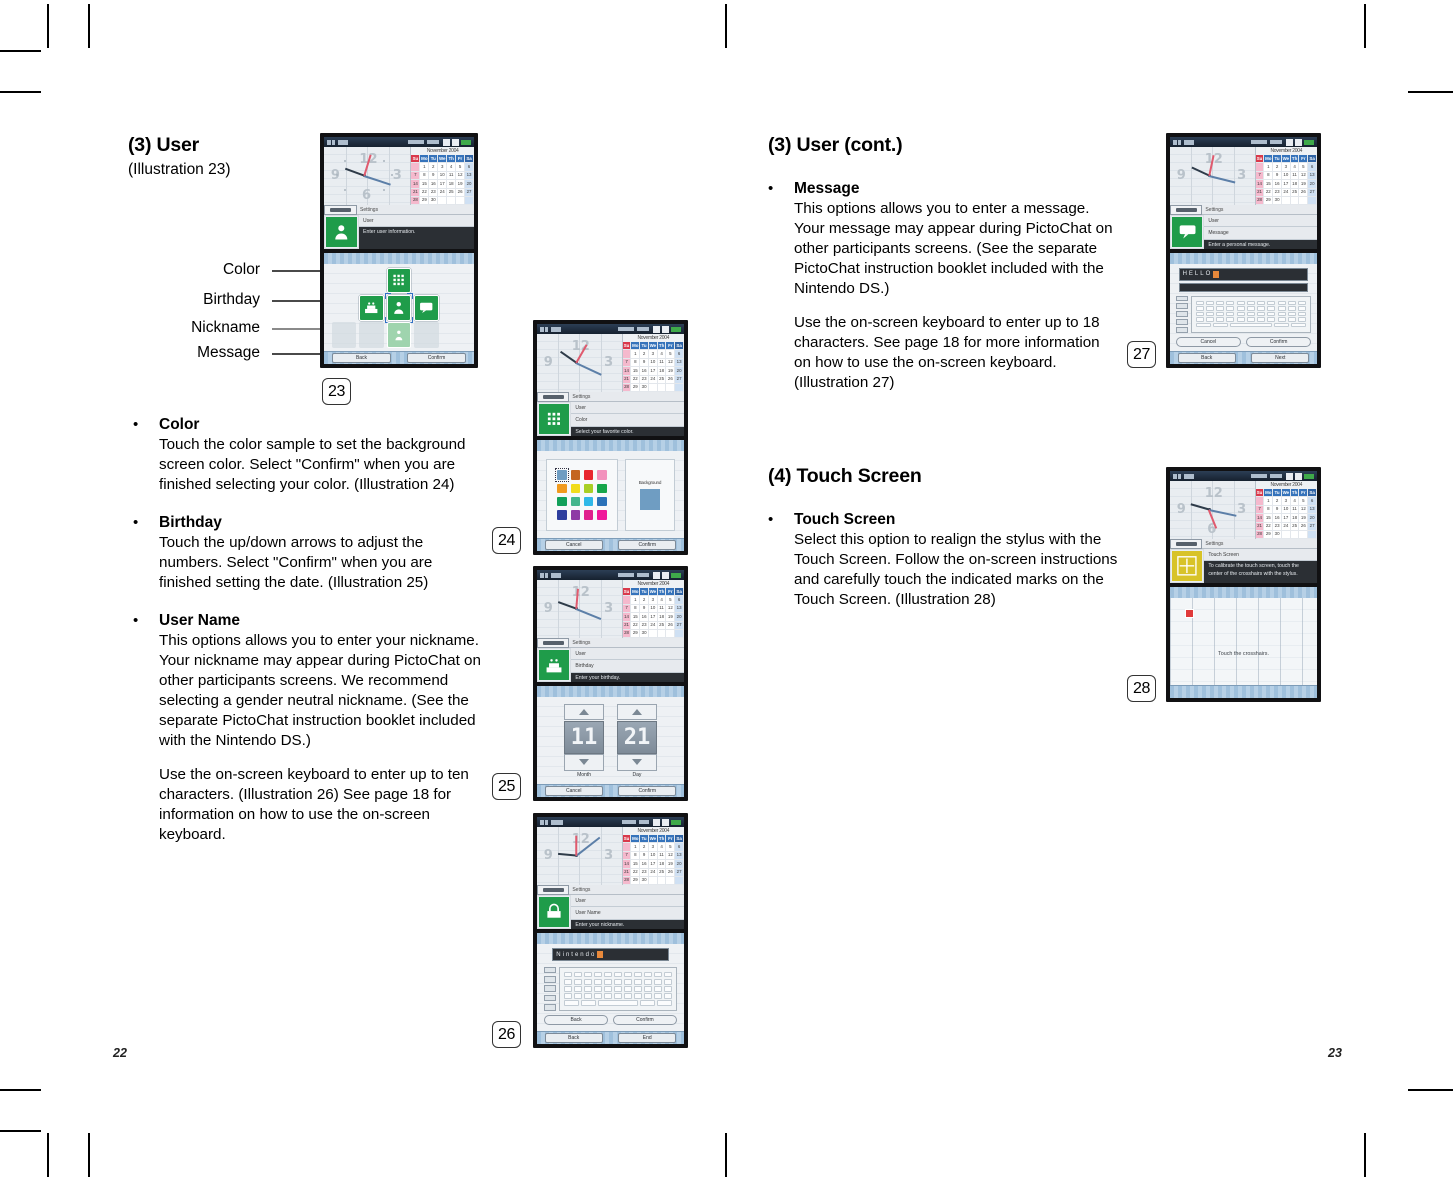 The width and height of the screenshot is (1453, 1181). I want to click on icon-birthday, so click(371, 308).